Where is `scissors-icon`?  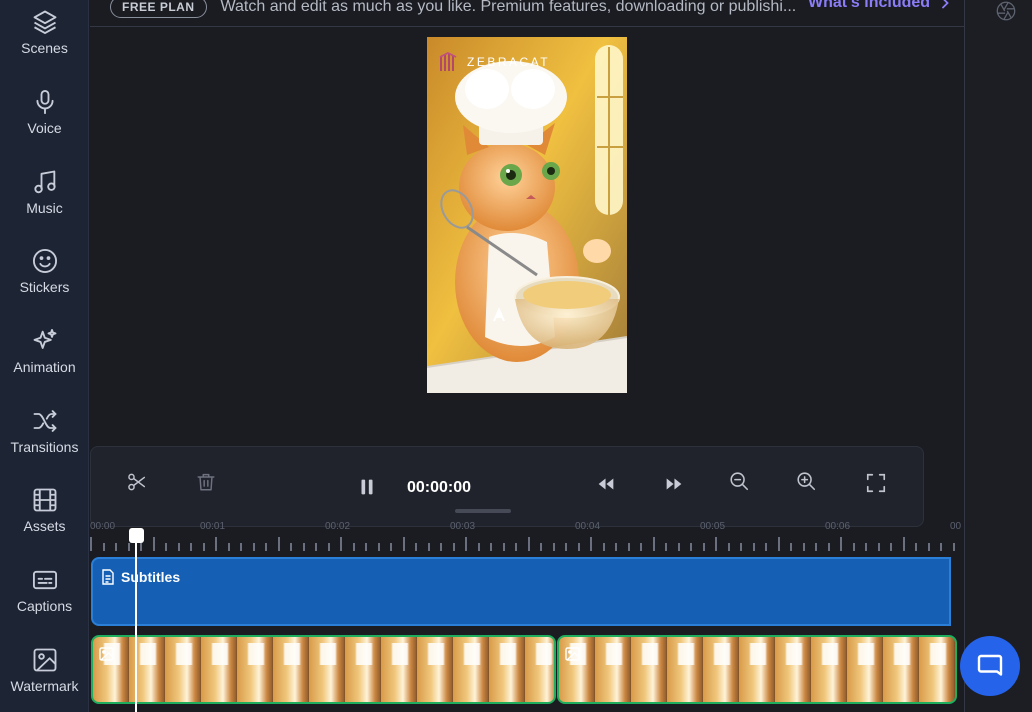
scissors-icon is located at coordinates (137, 482).